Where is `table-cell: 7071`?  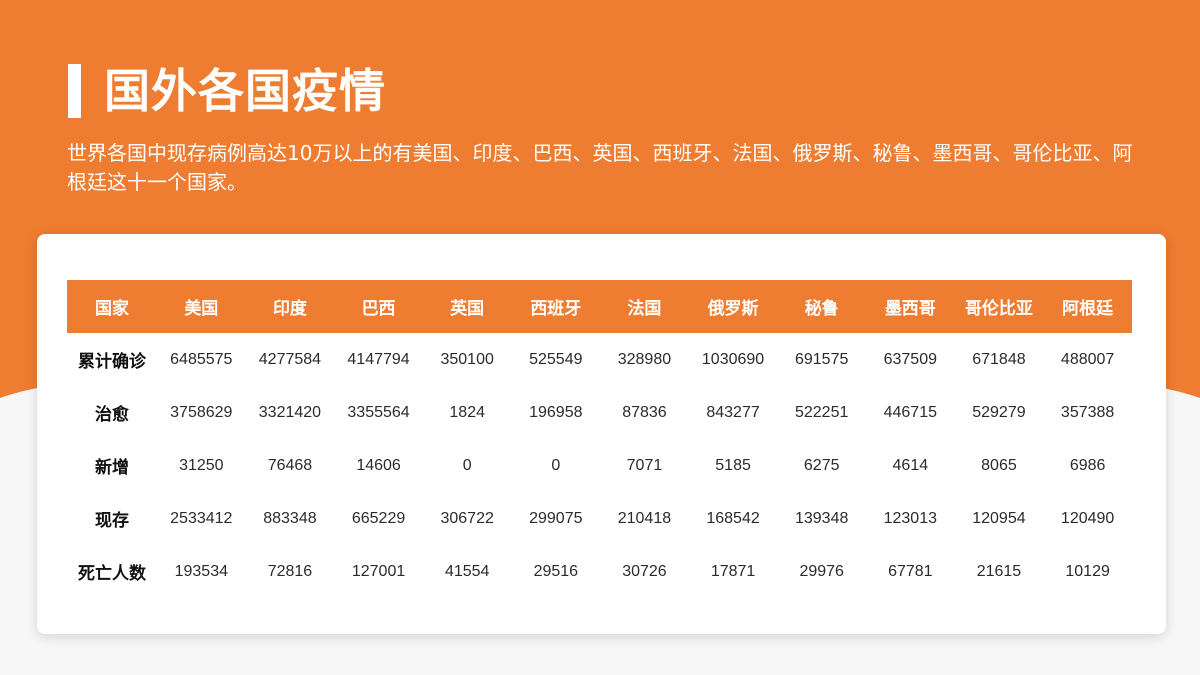
table-cell: 7071 is located at coordinates (644, 465).